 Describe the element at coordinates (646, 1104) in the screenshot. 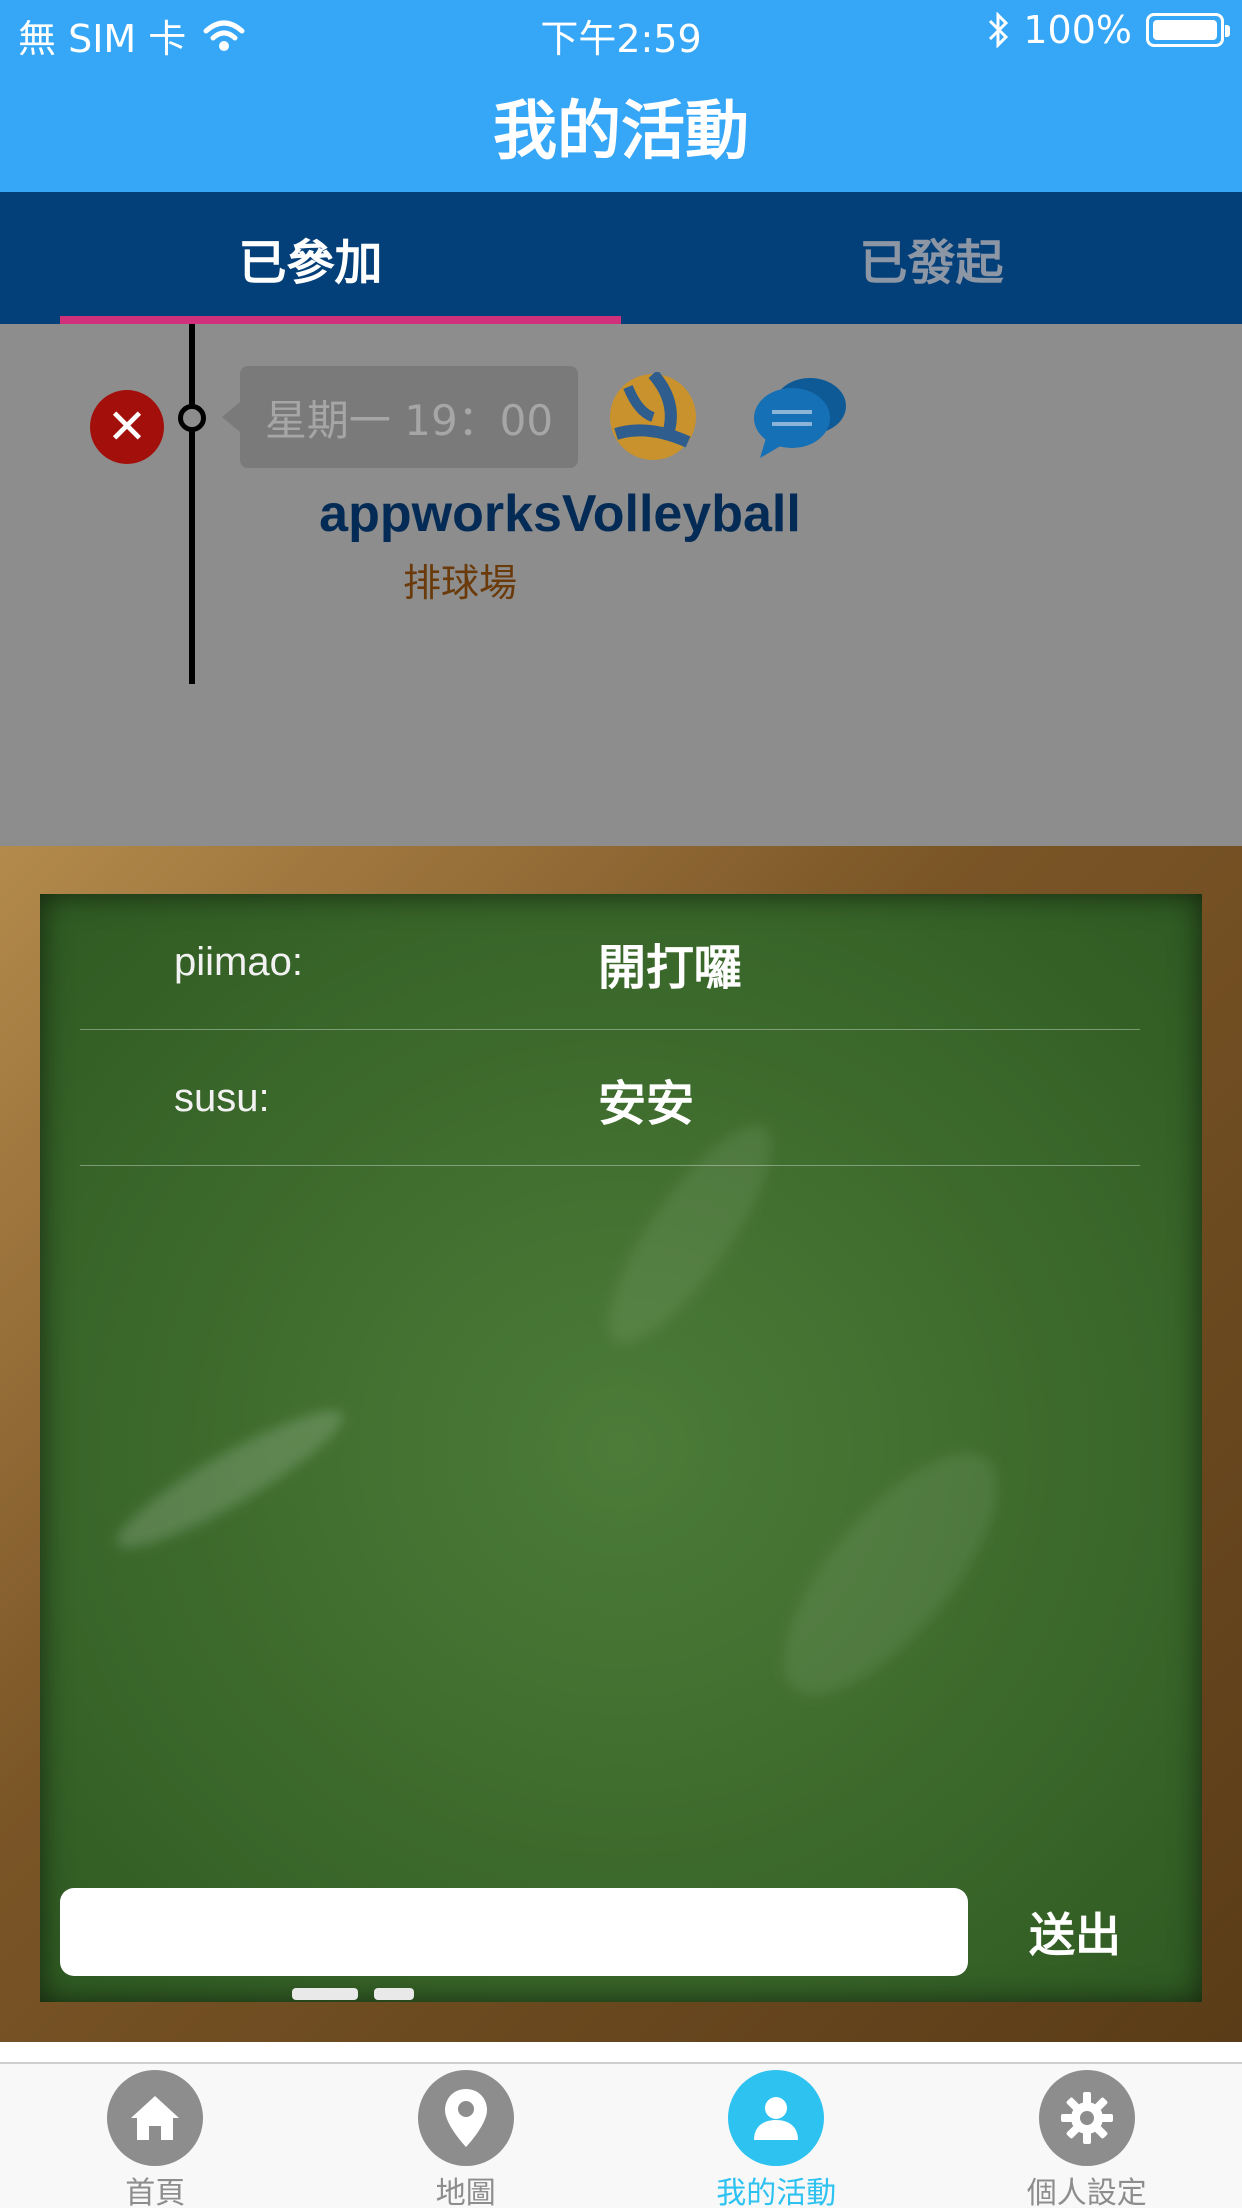

I see `chat-text: 安安` at that location.